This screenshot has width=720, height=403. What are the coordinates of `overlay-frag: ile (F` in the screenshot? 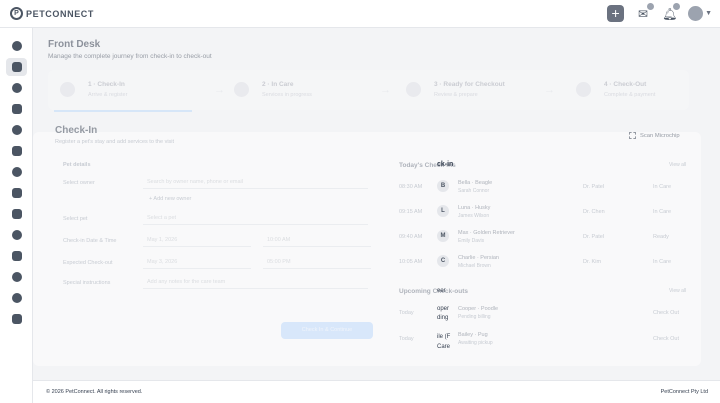 It's located at (444, 337).